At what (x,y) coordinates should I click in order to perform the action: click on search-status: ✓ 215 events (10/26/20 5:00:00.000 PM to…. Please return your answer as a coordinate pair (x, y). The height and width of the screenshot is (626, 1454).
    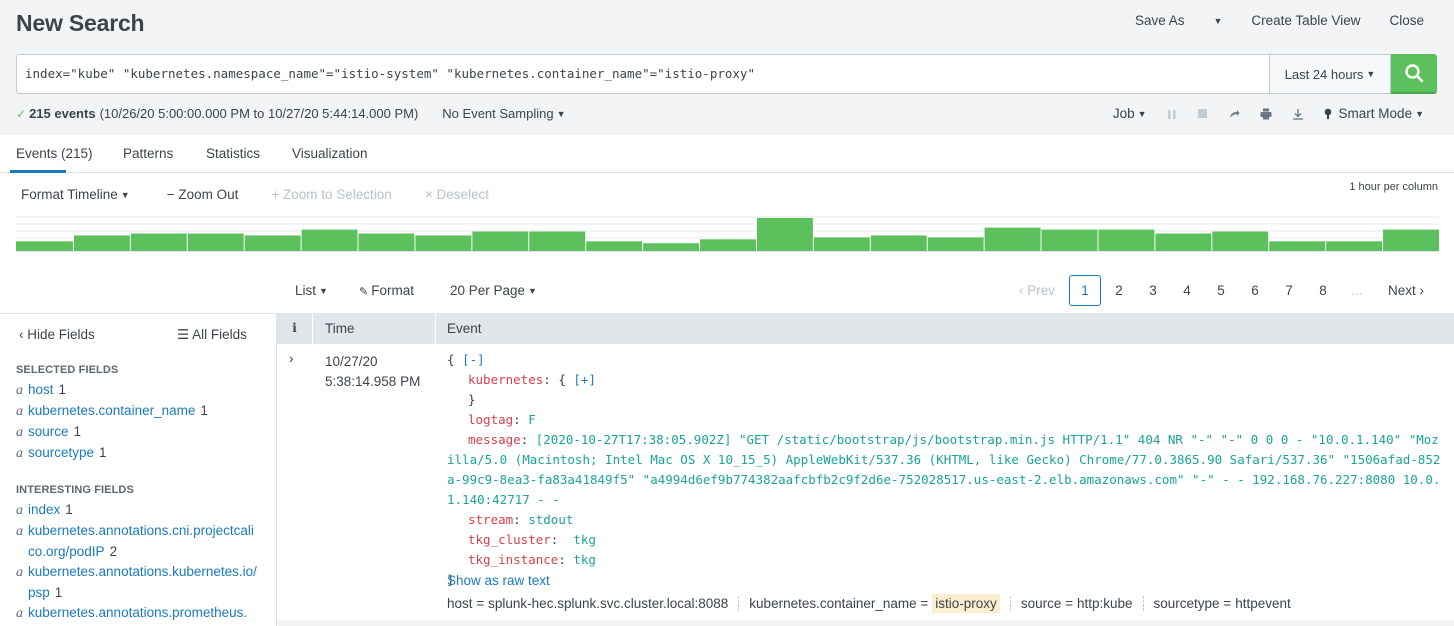
    Looking at the image, I should click on (291, 113).